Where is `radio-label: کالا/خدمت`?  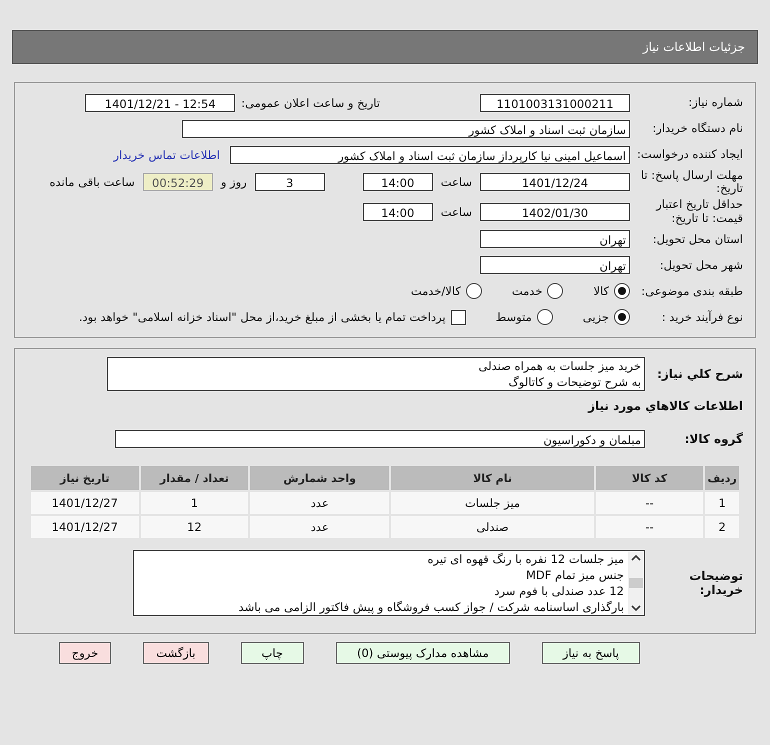 radio-label: کالا/خدمت is located at coordinates (435, 291).